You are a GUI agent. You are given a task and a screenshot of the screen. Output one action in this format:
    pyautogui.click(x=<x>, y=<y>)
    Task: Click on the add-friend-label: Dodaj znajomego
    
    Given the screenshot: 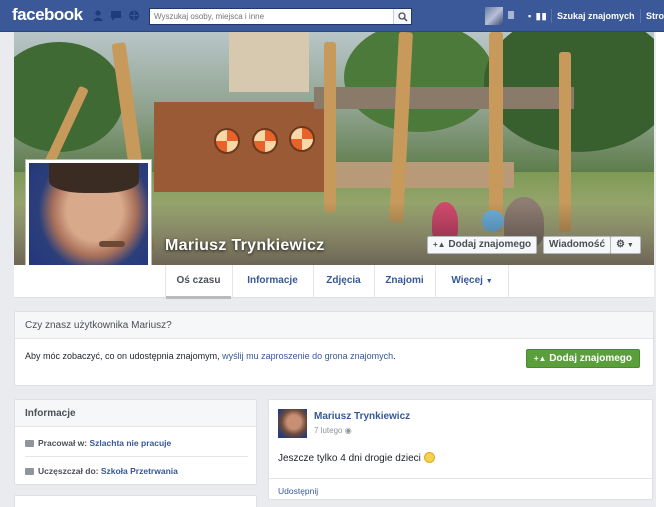 What is the action you would take?
    pyautogui.click(x=490, y=244)
    